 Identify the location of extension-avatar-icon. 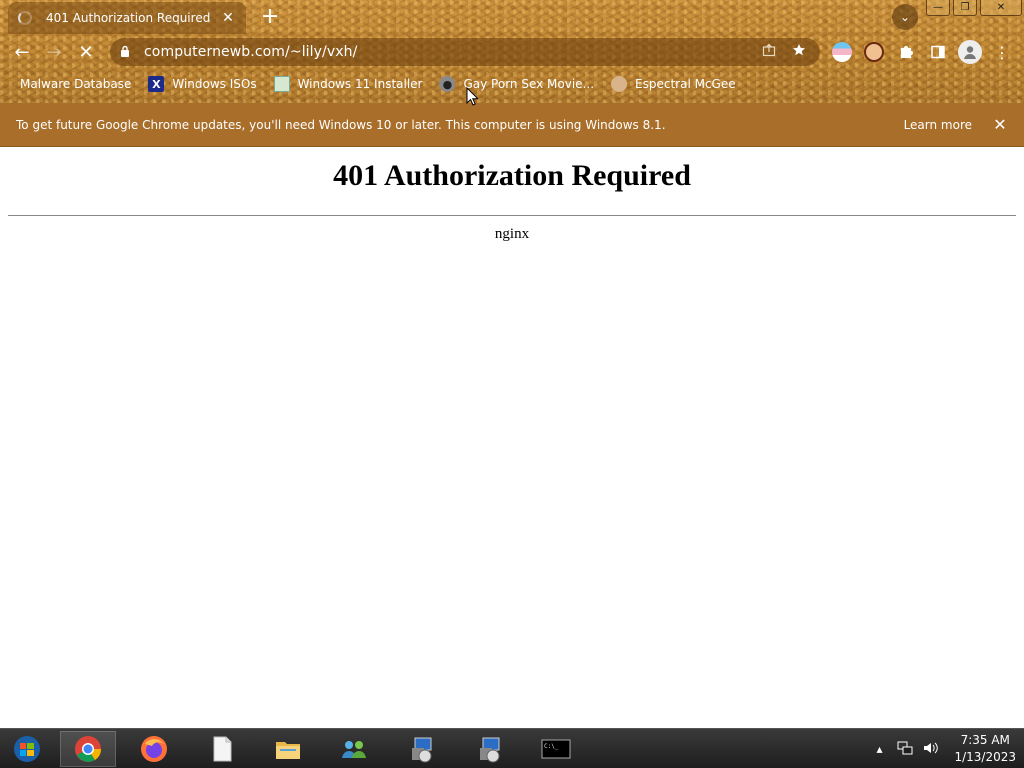
(874, 52).